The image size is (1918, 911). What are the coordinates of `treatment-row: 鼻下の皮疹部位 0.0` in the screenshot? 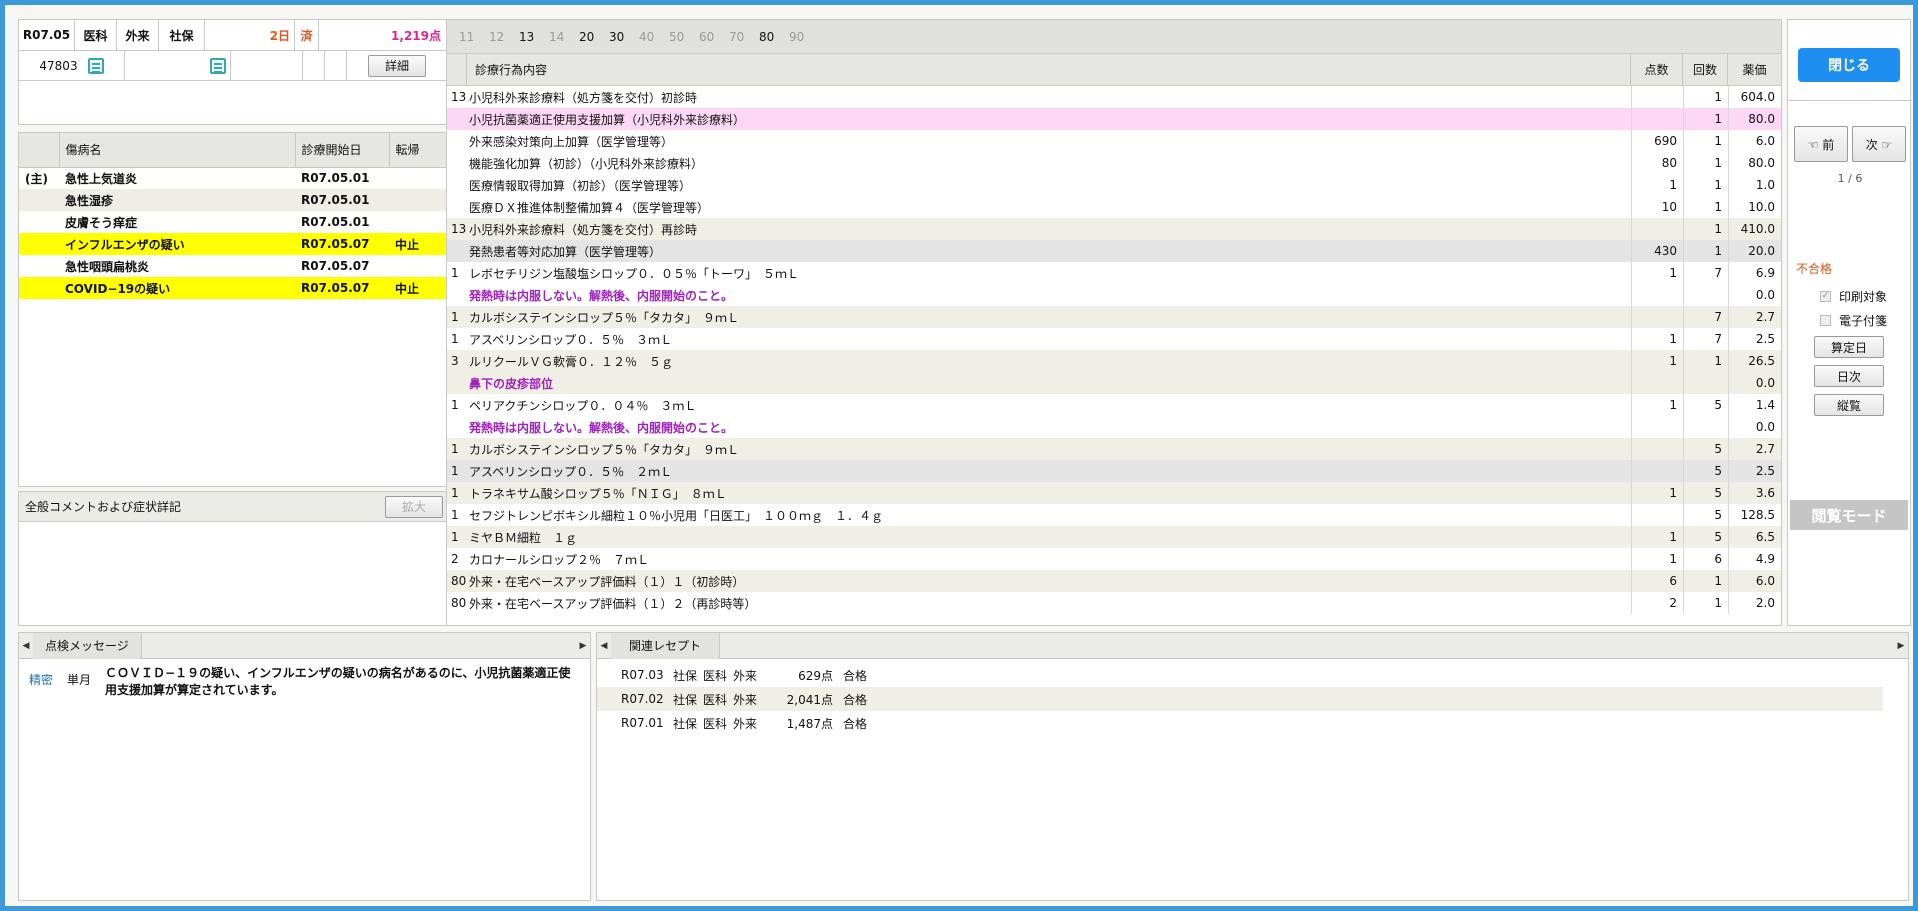 It's located at (1114, 383).